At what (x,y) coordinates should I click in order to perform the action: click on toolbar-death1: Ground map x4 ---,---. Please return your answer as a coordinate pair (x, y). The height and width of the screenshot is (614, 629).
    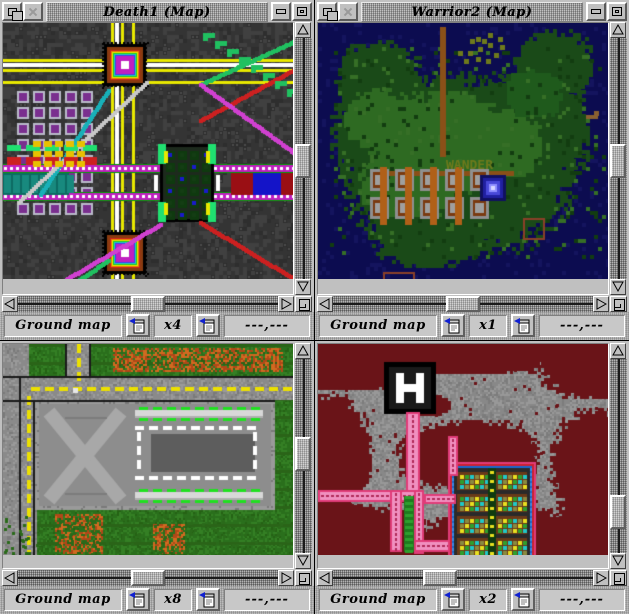
    Looking at the image, I should click on (157, 326).